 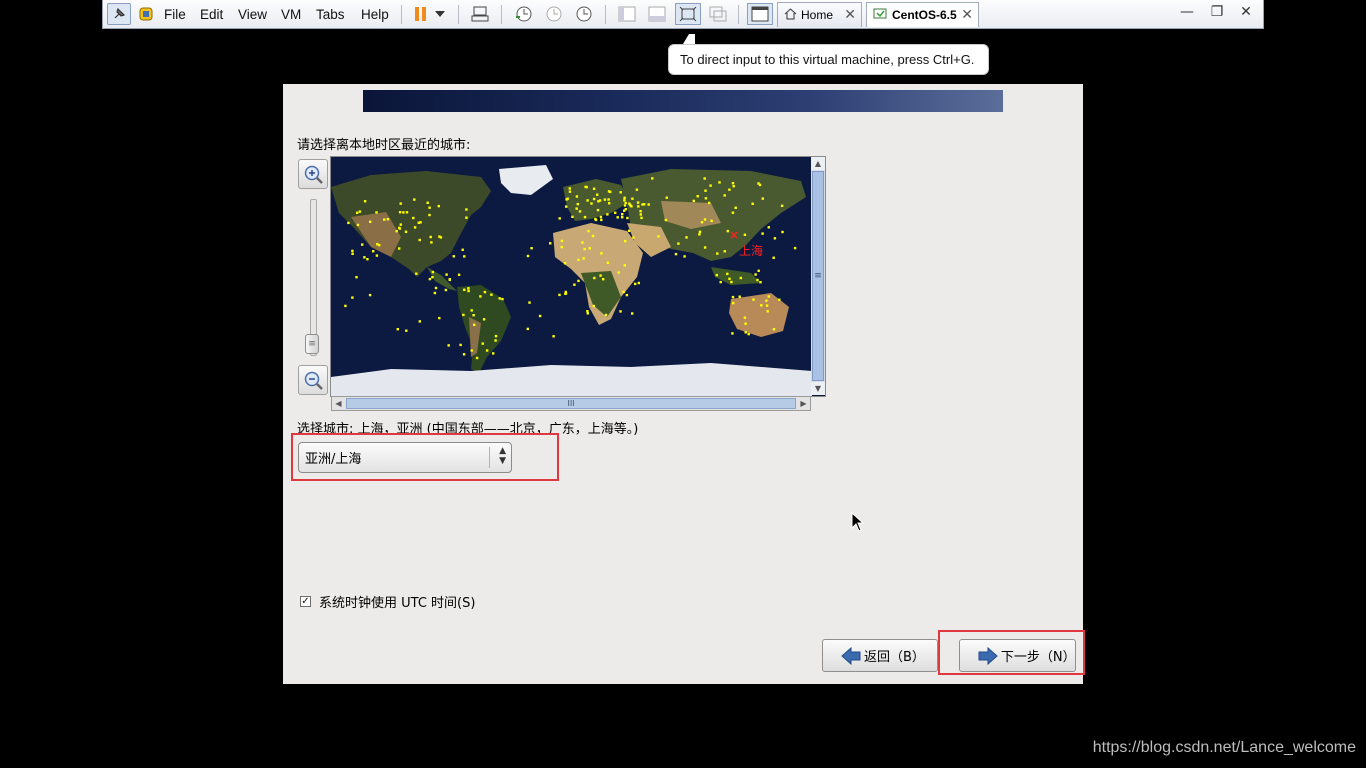 What do you see at coordinates (175, 14) in the screenshot?
I see `menu-file: File` at bounding box center [175, 14].